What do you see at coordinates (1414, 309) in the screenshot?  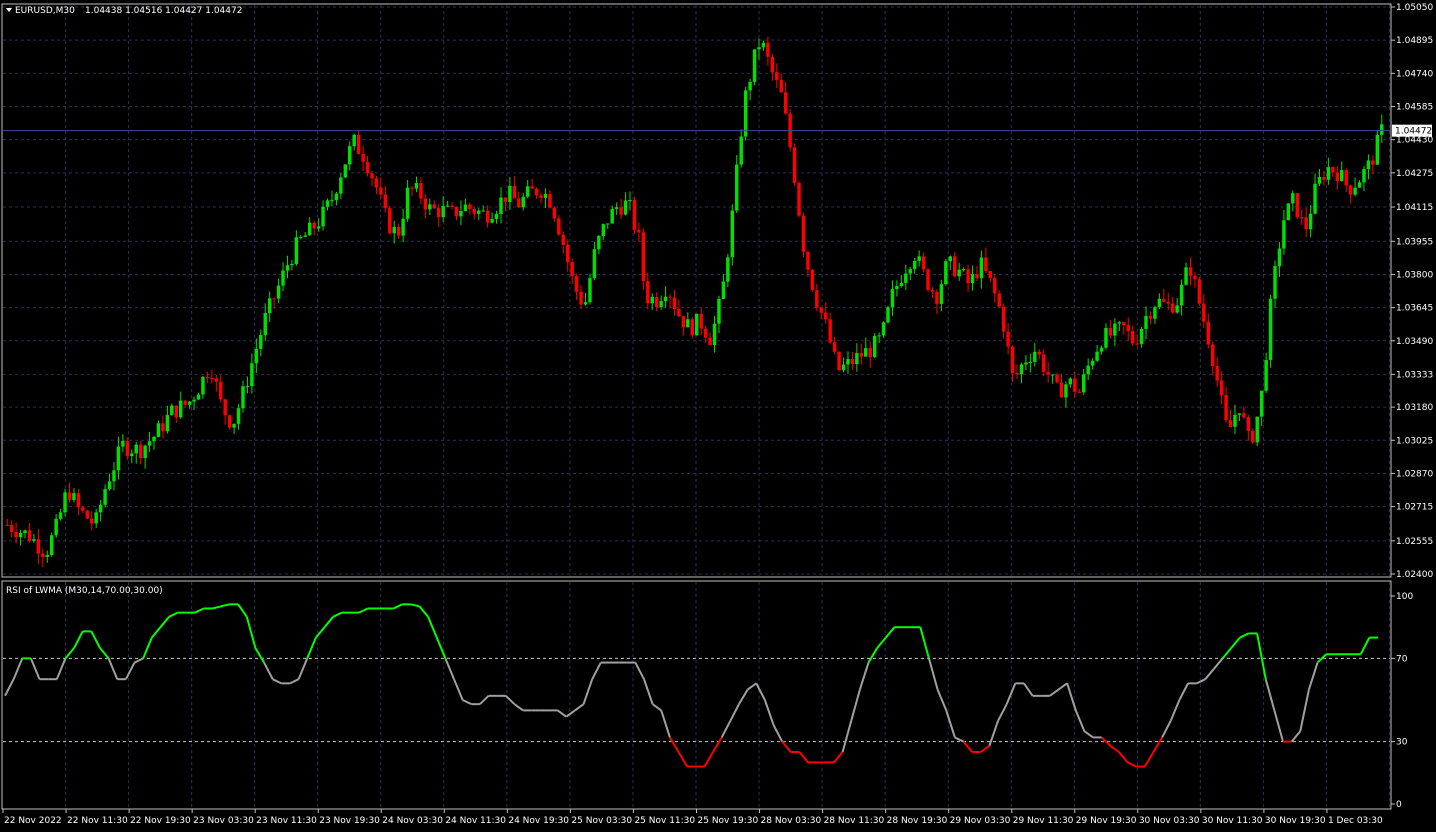 I see `price-tick-label: 1.03645` at bounding box center [1414, 309].